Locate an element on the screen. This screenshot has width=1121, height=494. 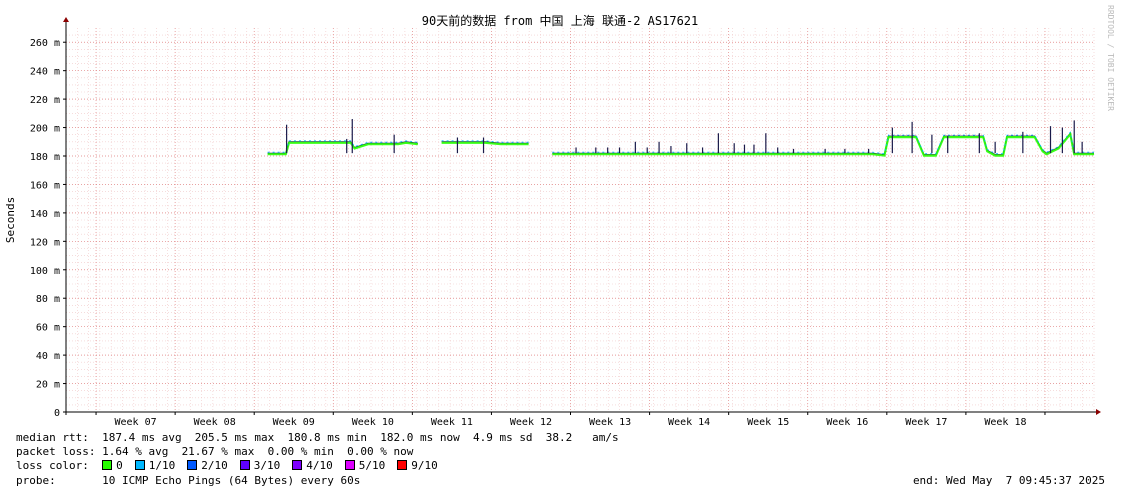
legend-item: 2/10 is located at coordinates (207, 465).